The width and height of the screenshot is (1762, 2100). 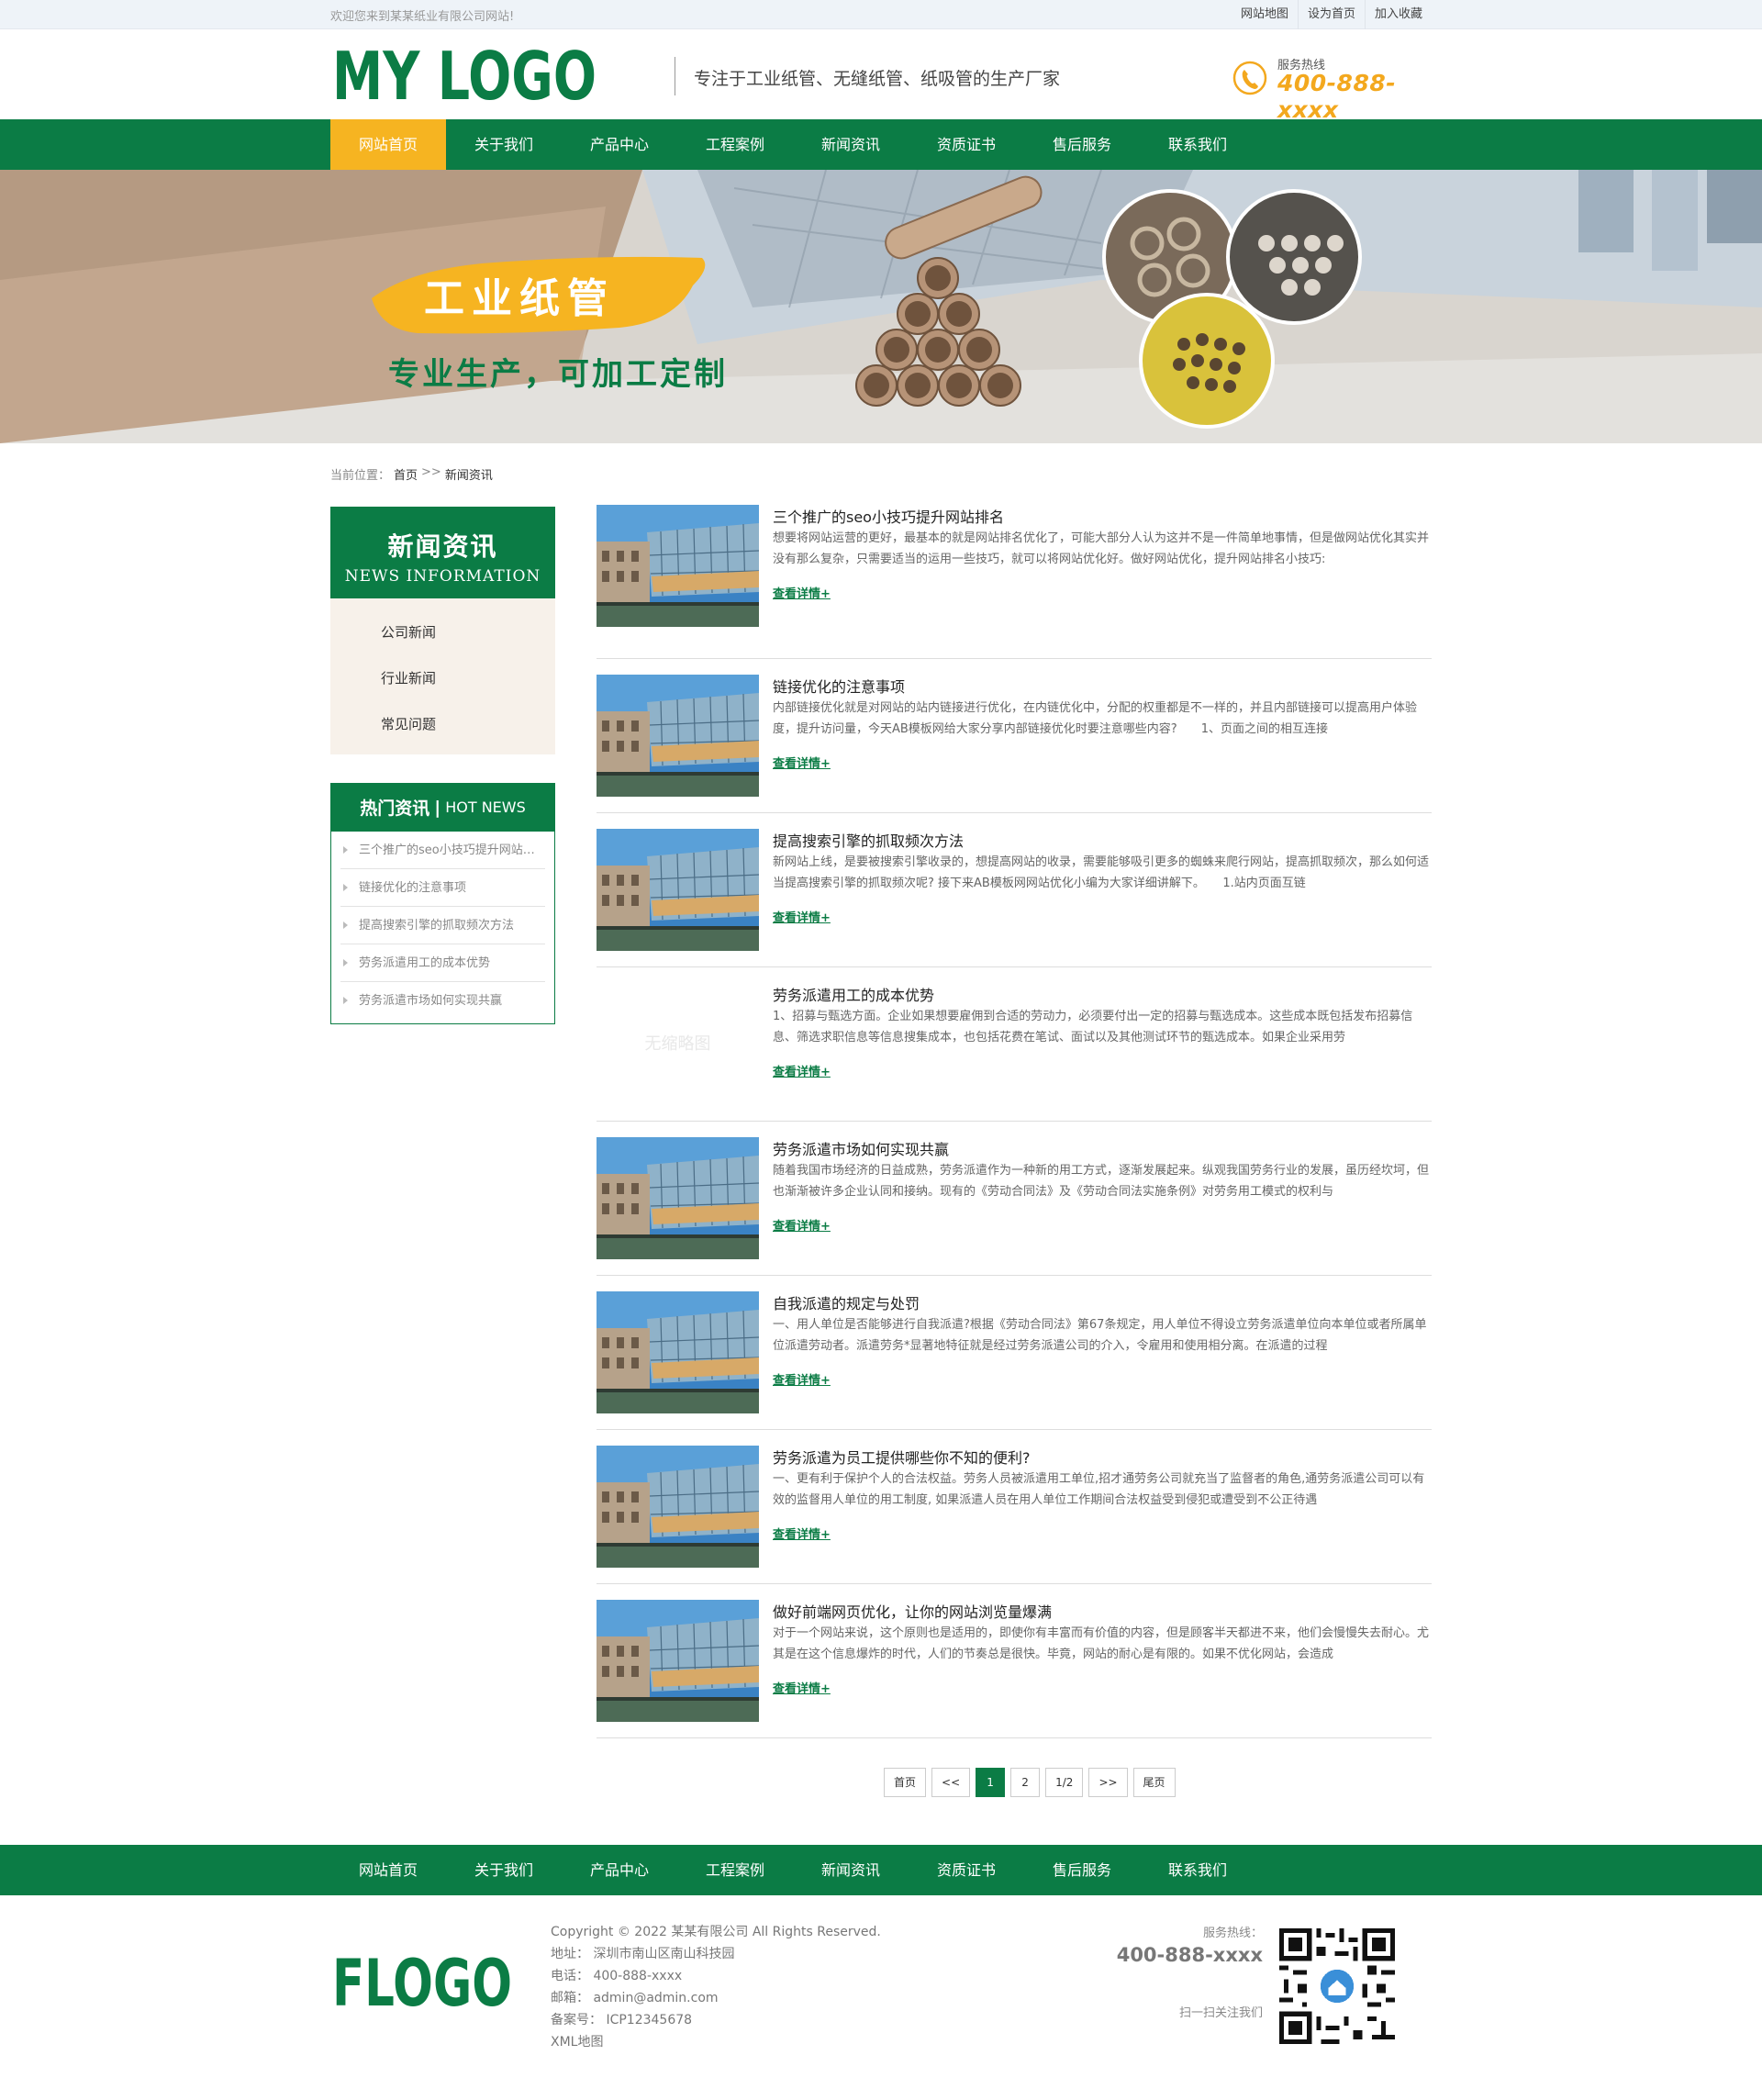 What do you see at coordinates (846, 1302) in the screenshot?
I see `news-title-link: 自我派遣的规定与处罚` at bounding box center [846, 1302].